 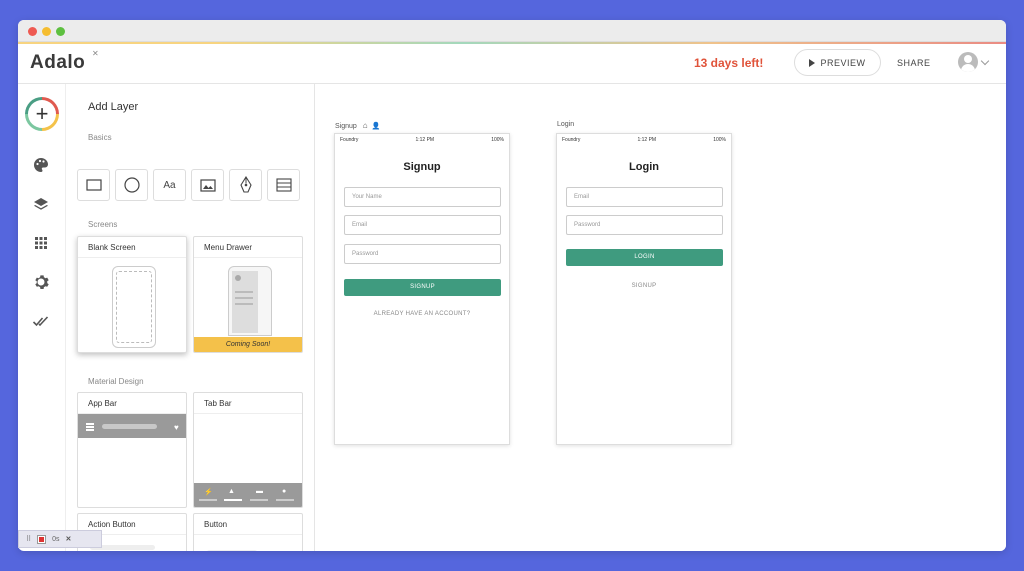 I want to click on share-button: SHARE, so click(x=914, y=63).